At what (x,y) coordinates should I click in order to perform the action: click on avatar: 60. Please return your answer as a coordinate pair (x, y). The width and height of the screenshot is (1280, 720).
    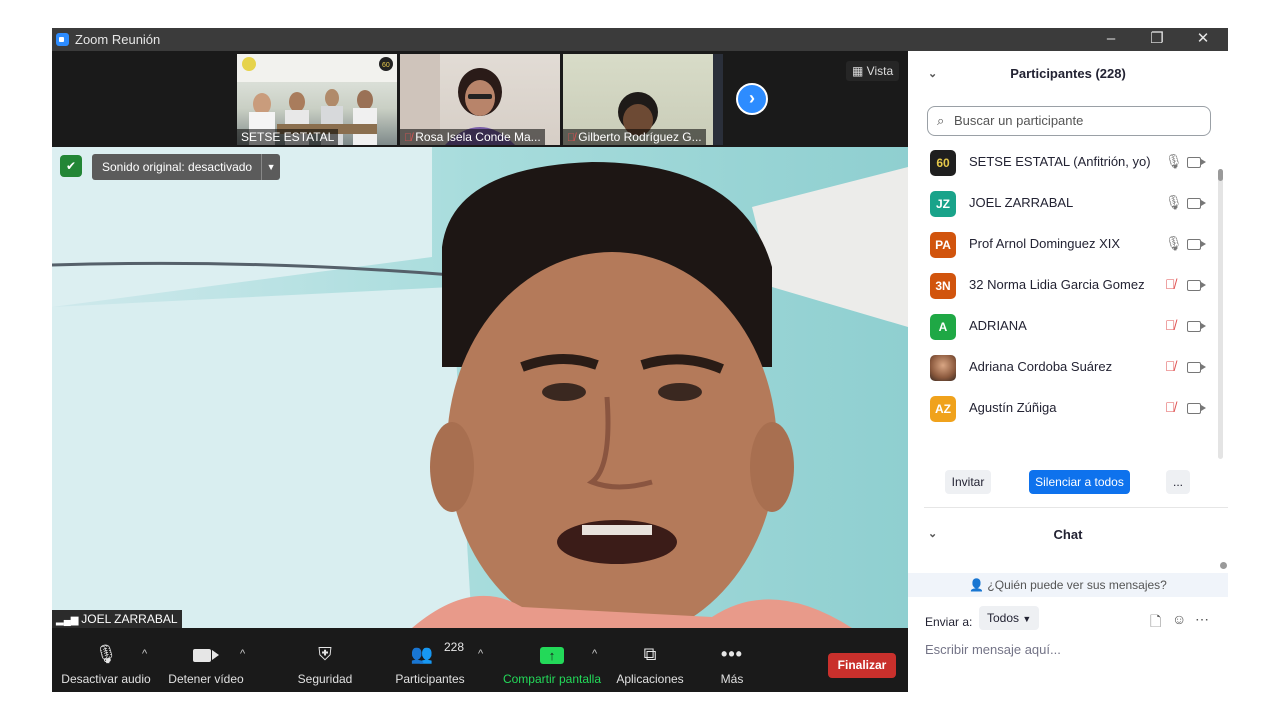
    Looking at the image, I should click on (943, 163).